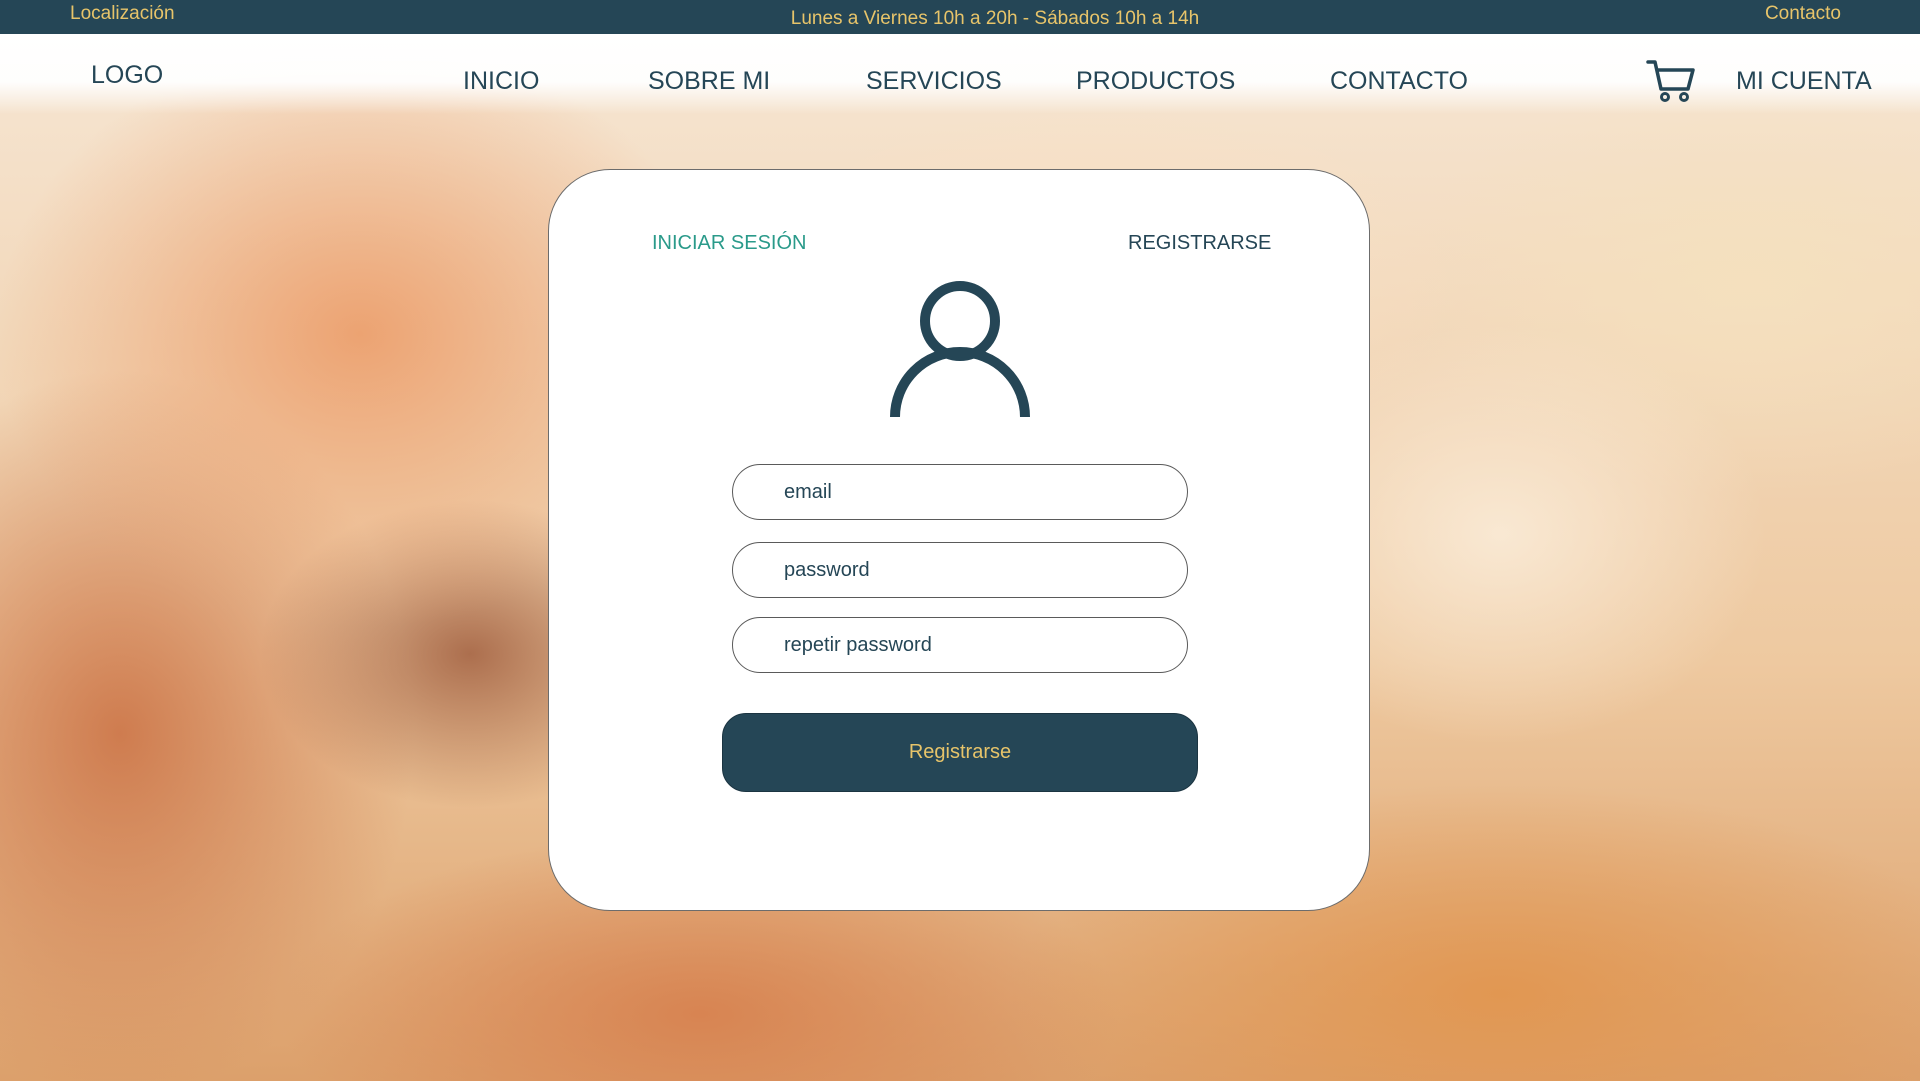  Describe the element at coordinates (1671, 81) in the screenshot. I see `shopping-cart-icon` at that location.